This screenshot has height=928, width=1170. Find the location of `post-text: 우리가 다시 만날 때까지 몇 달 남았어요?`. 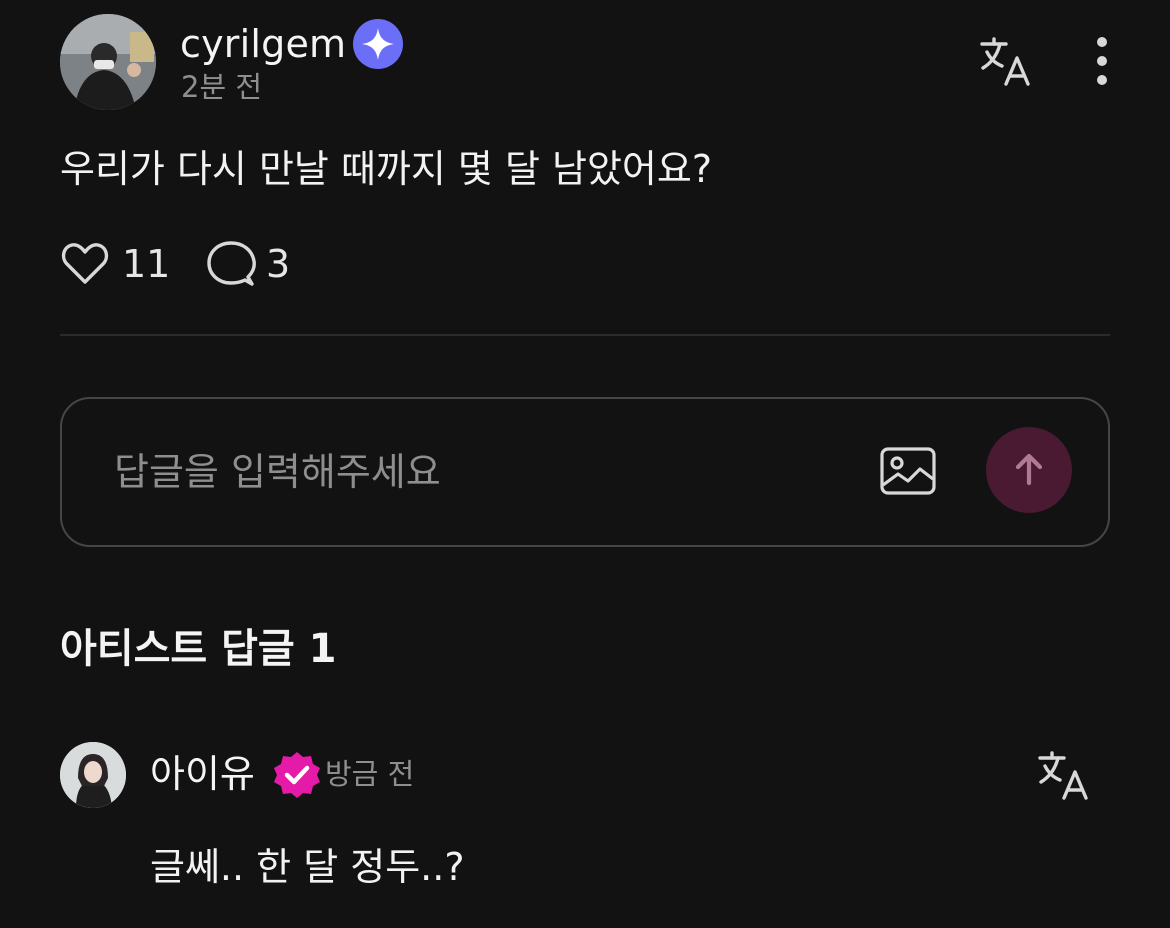

post-text: 우리가 다시 만날 때까지 몇 달 남았어요? is located at coordinates (386, 169).